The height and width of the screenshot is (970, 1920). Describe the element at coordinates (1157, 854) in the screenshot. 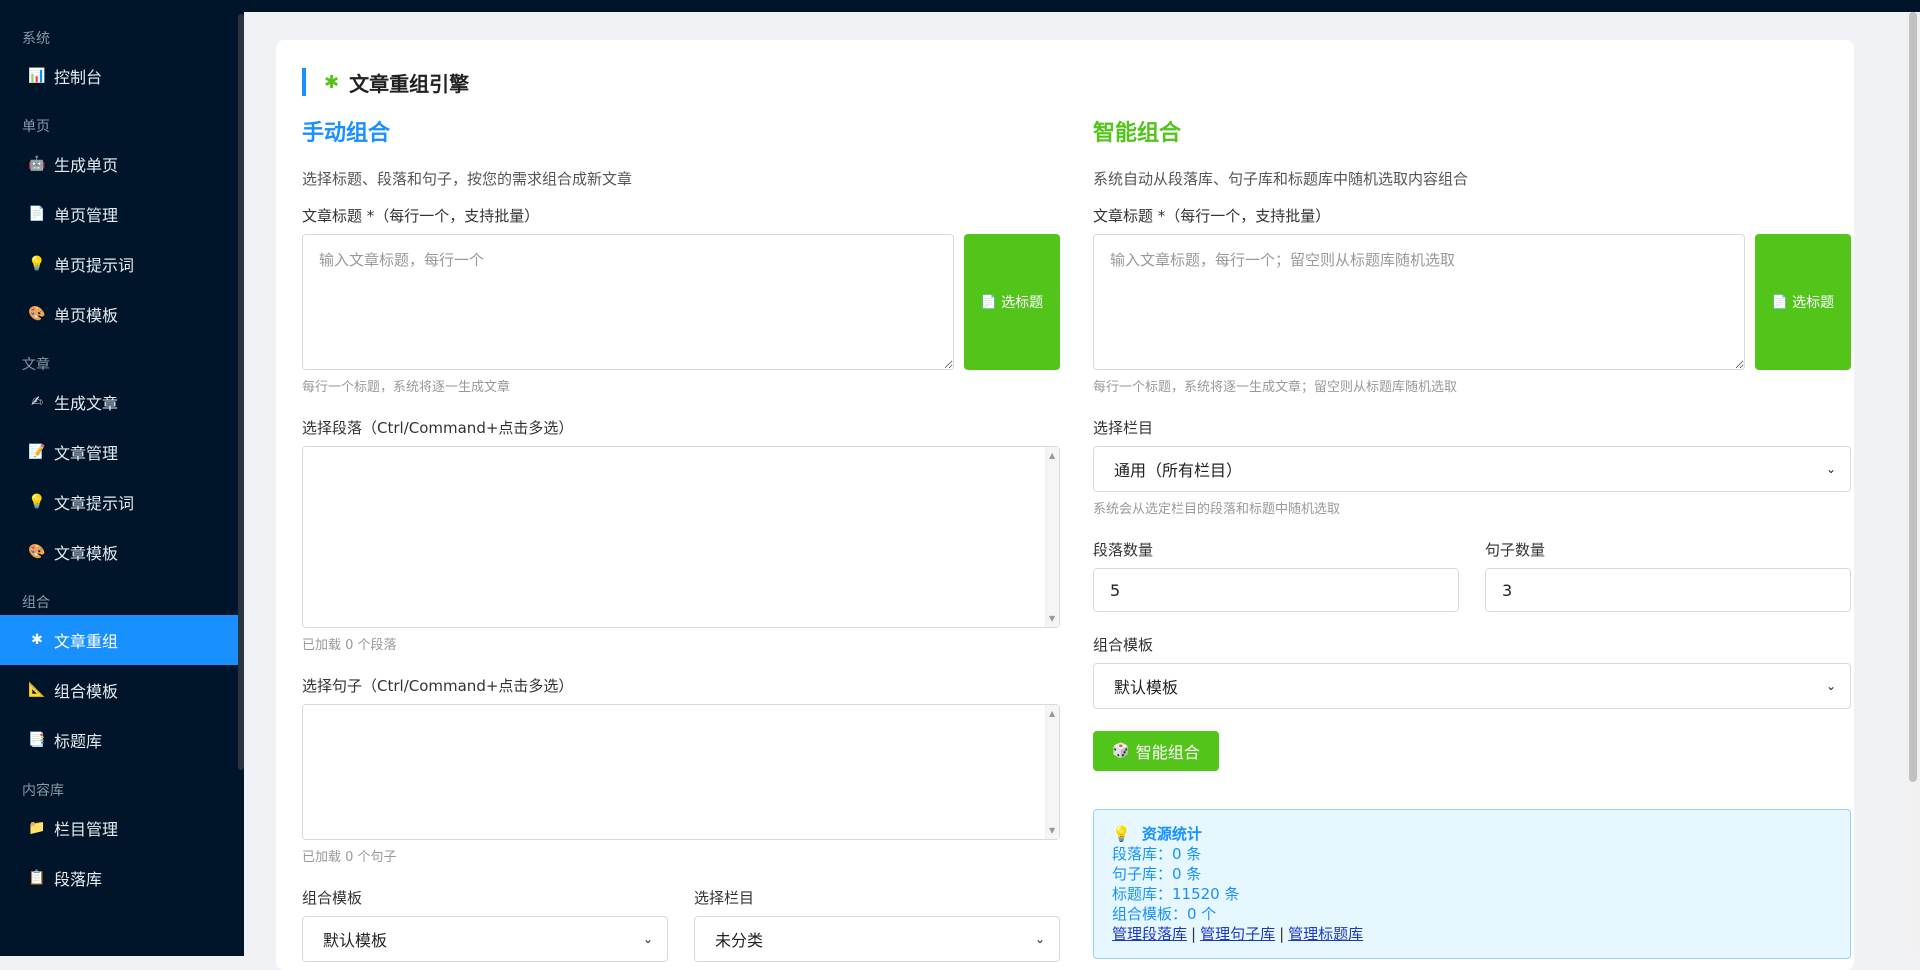

I see `stats-para: 段落库：0 条` at that location.